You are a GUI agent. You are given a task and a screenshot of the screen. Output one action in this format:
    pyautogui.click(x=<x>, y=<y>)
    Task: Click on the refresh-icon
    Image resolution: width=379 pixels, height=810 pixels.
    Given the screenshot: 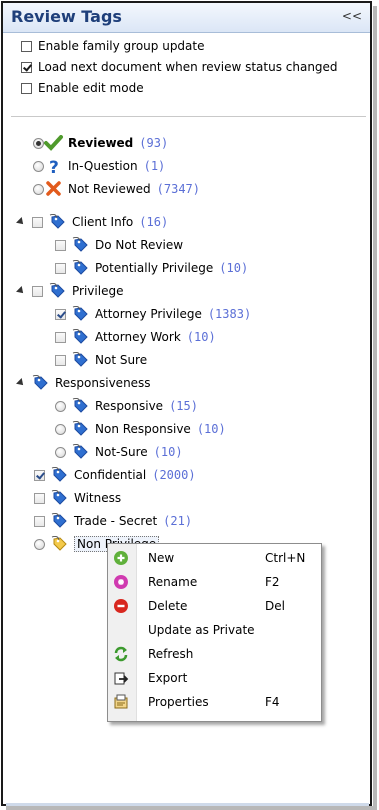 What is the action you would take?
    pyautogui.click(x=121, y=654)
    